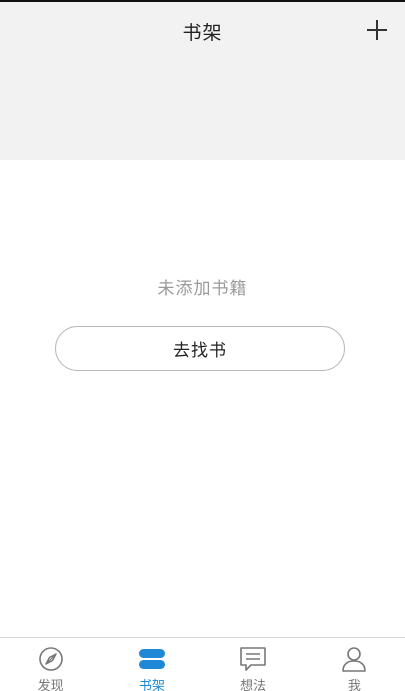  I want to click on tab-label: 想法, so click(253, 685).